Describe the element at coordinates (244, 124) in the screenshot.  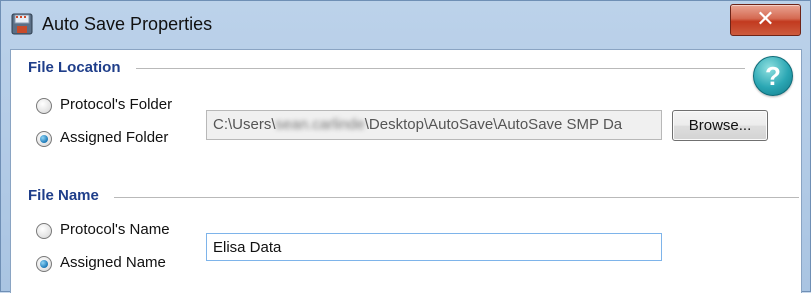
I see `path-prefix: C:\Users\` at that location.